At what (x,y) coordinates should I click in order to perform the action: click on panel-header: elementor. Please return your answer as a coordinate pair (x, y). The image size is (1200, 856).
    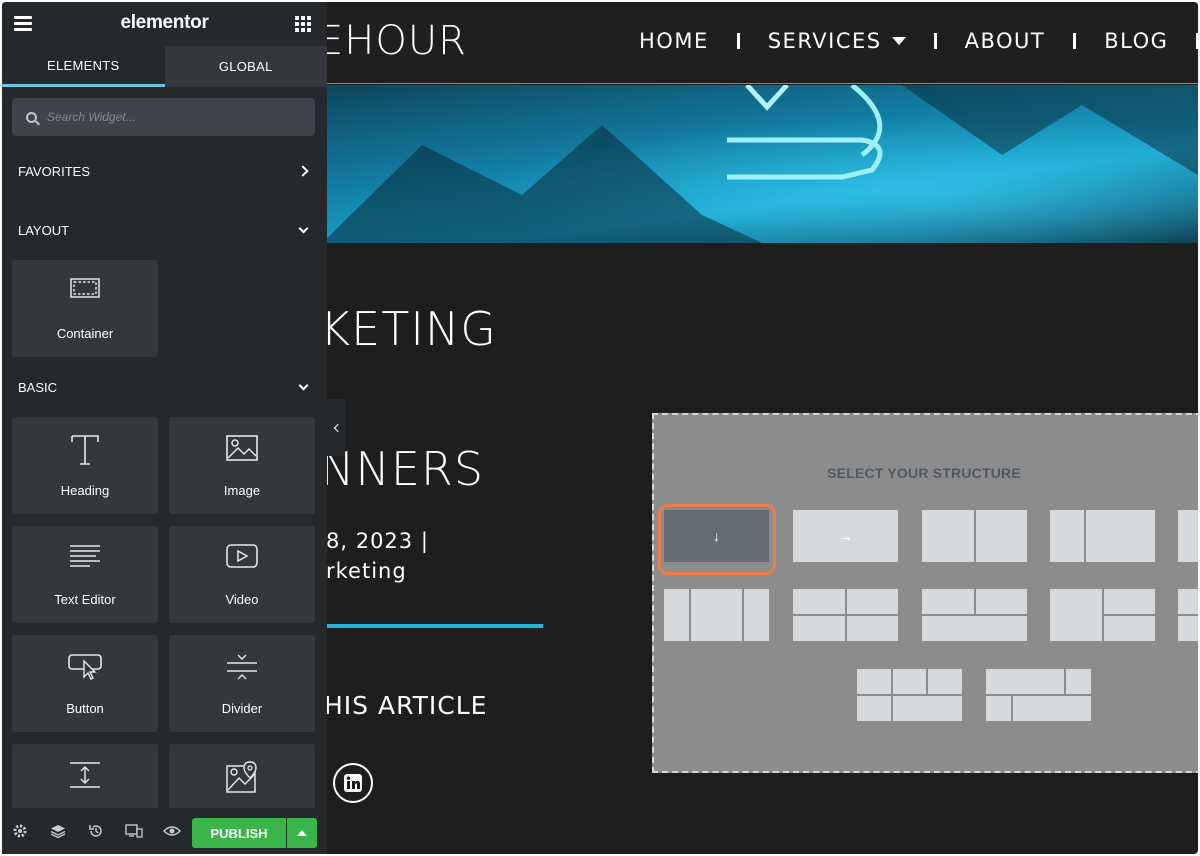
    Looking at the image, I should click on (164, 24).